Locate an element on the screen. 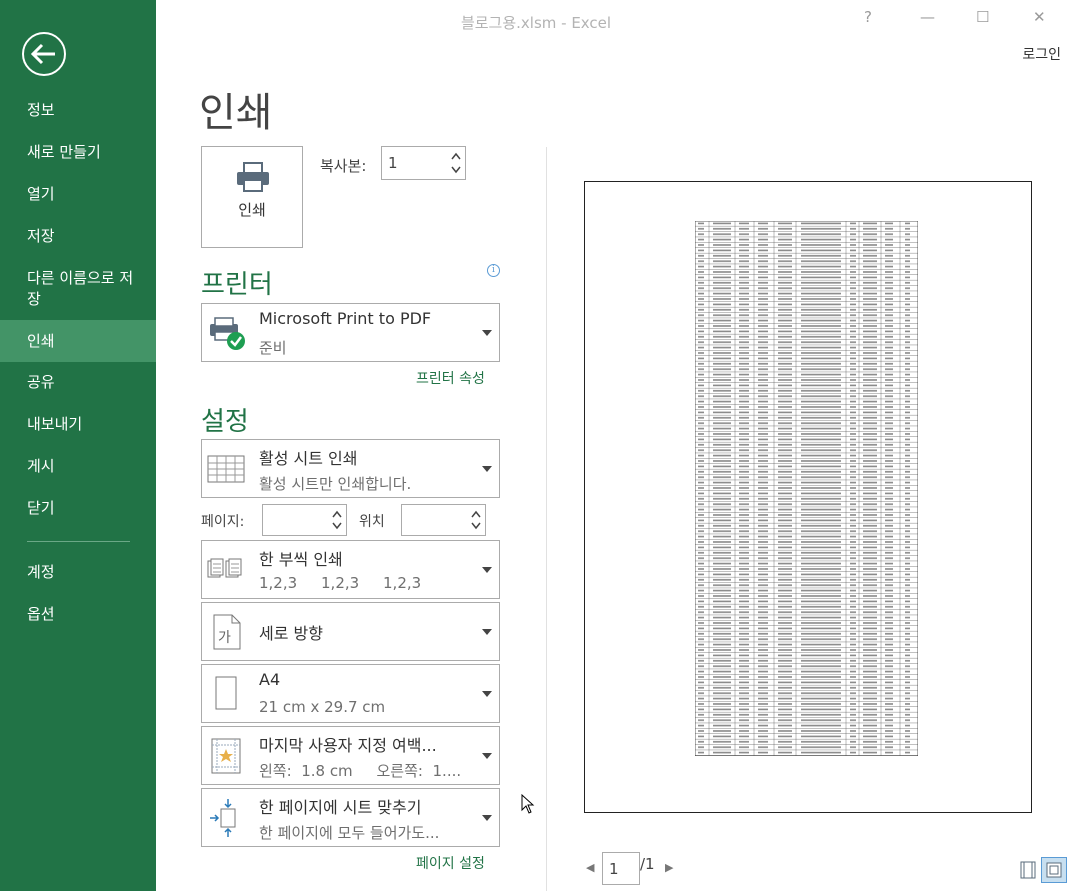 The width and height of the screenshot is (1071, 891). paper-subtitle: 21 cm x 29.7 cm is located at coordinates (322, 707).